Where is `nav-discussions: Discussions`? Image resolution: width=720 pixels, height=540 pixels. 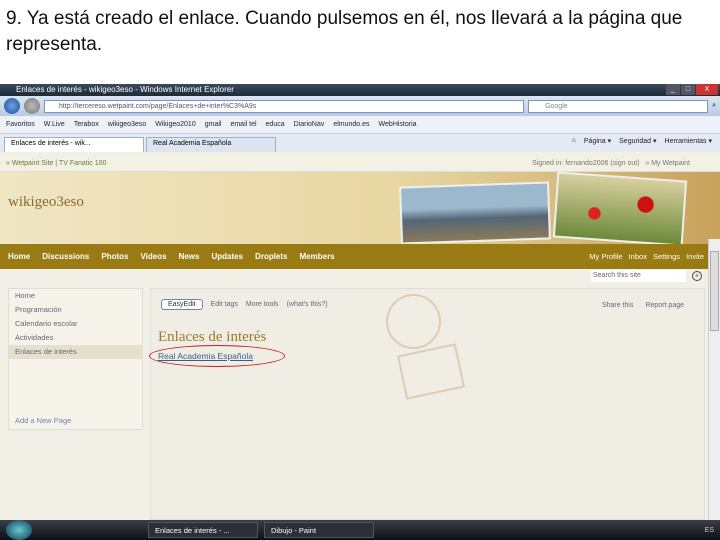 nav-discussions: Discussions is located at coordinates (65, 256).